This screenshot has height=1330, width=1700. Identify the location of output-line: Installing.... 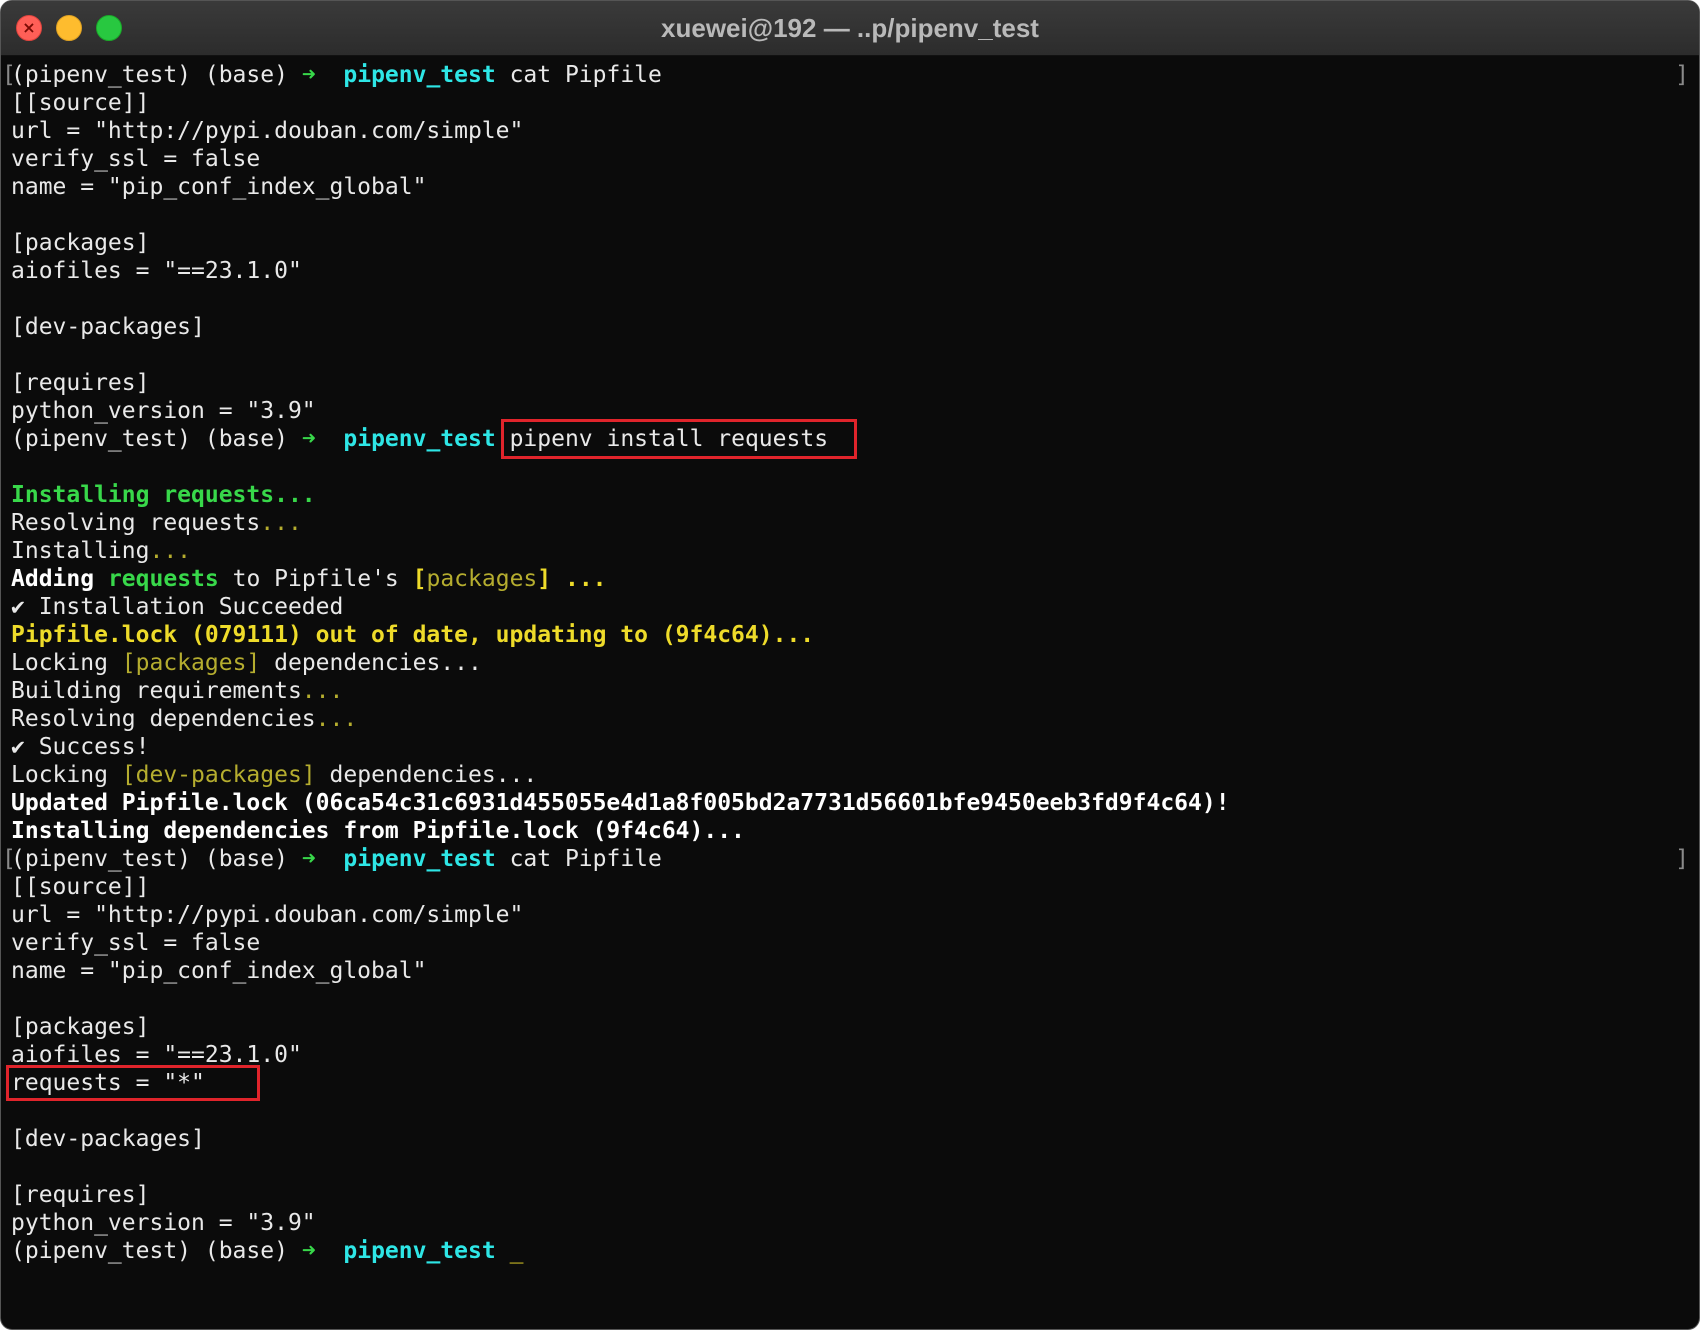
(101, 551).